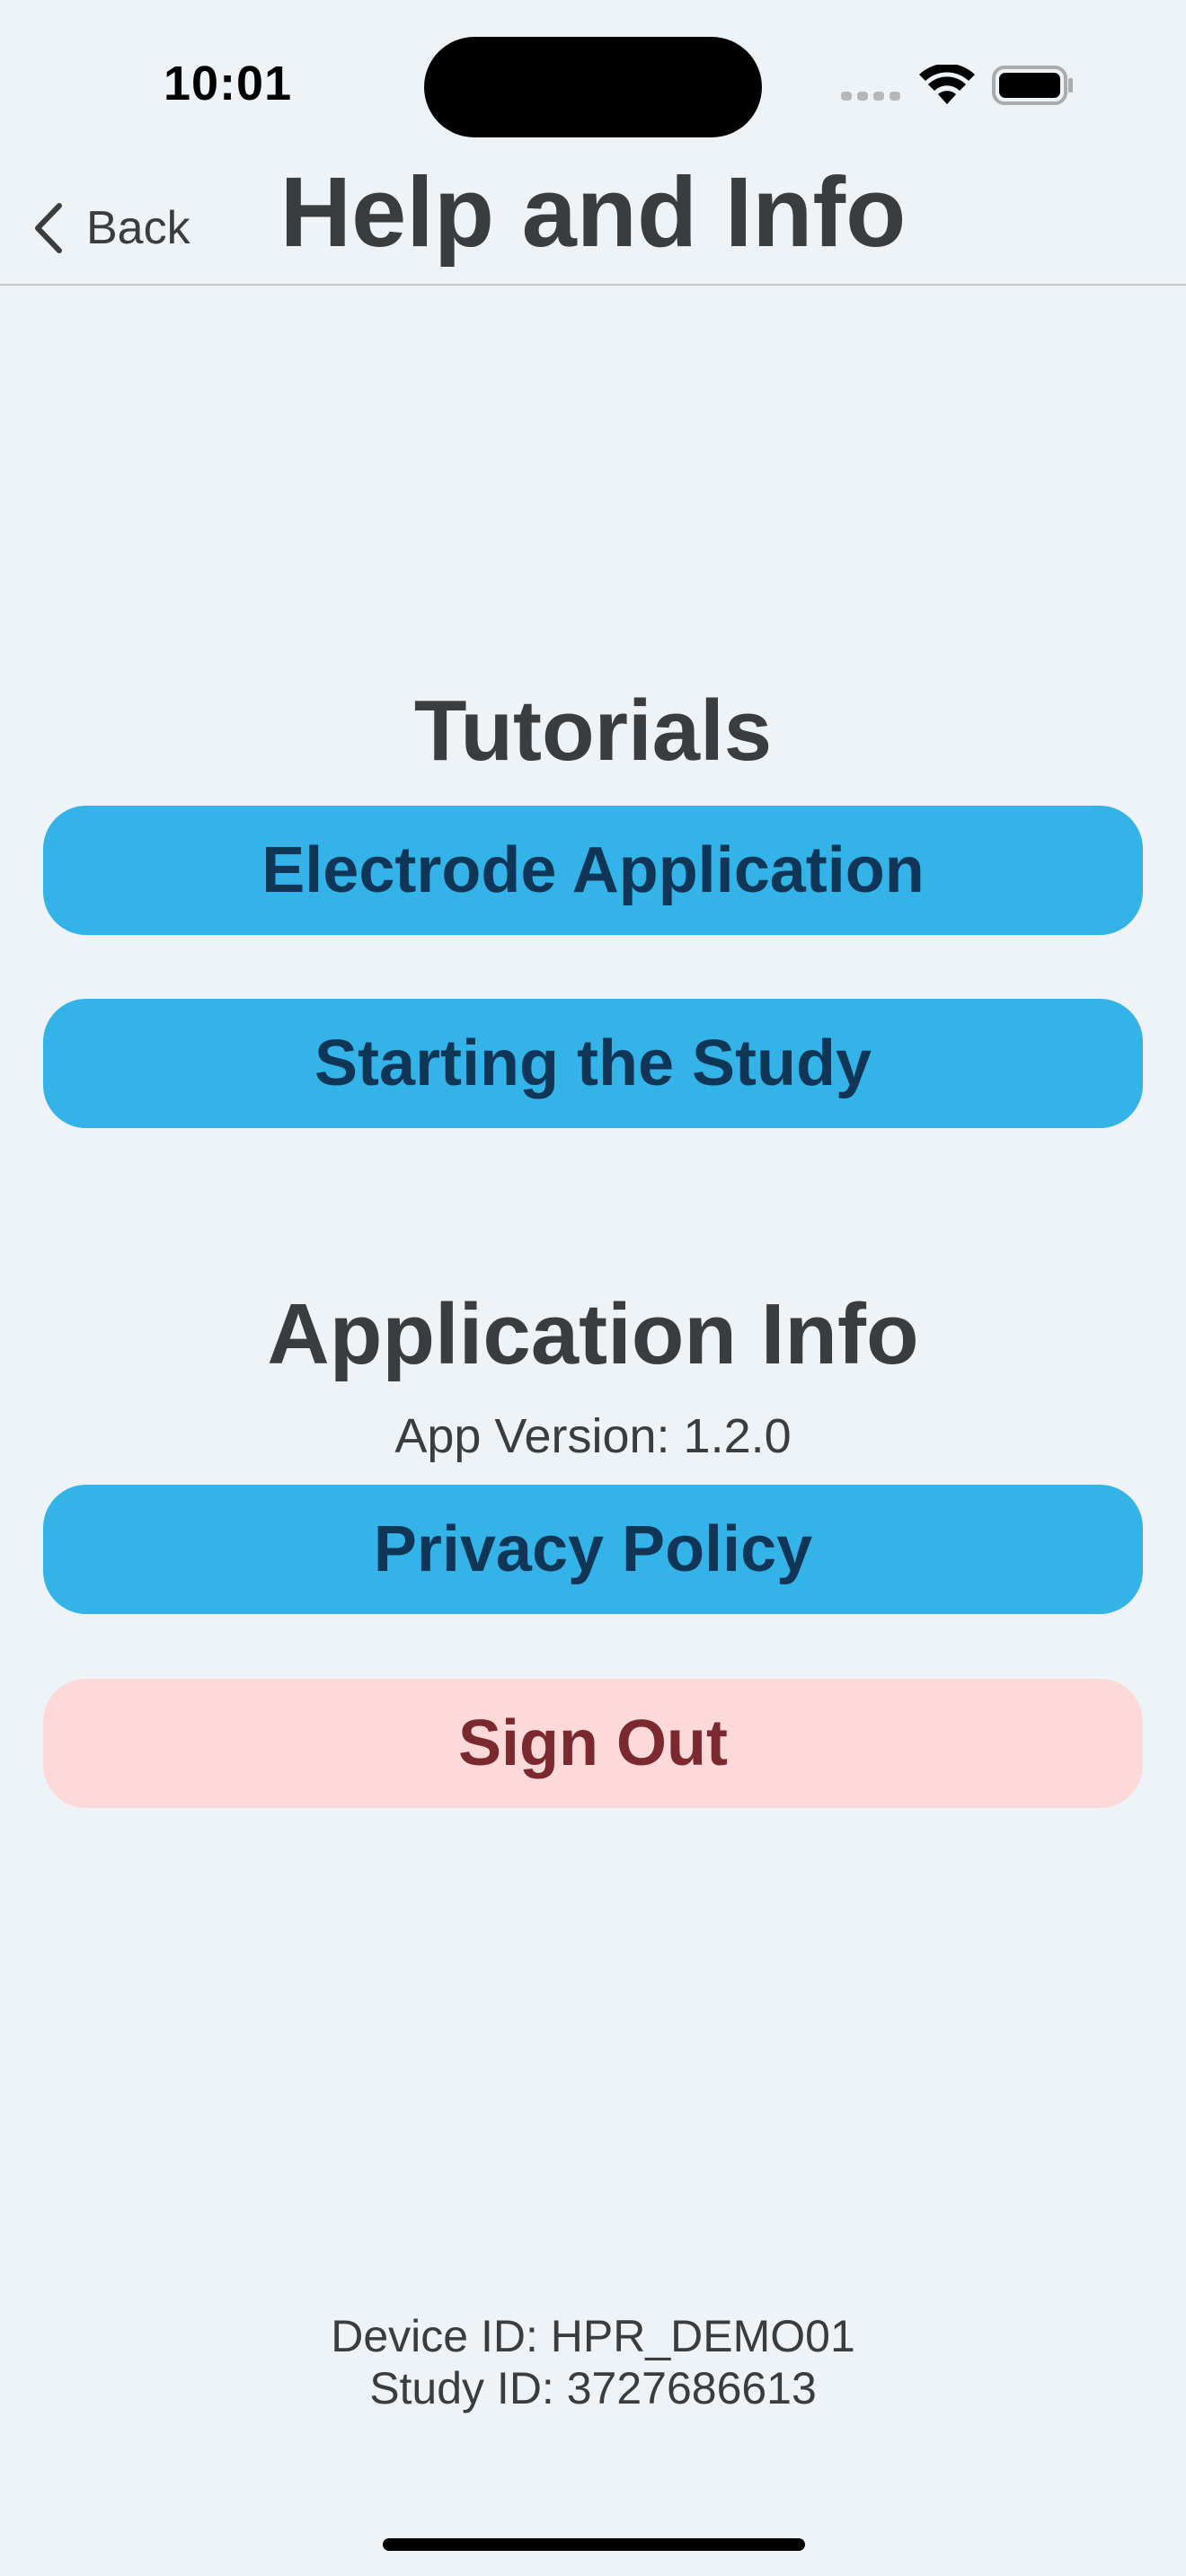 The image size is (1186, 2576). What do you see at coordinates (593, 1743) in the screenshot?
I see `sign-out-button: Sign Out` at bounding box center [593, 1743].